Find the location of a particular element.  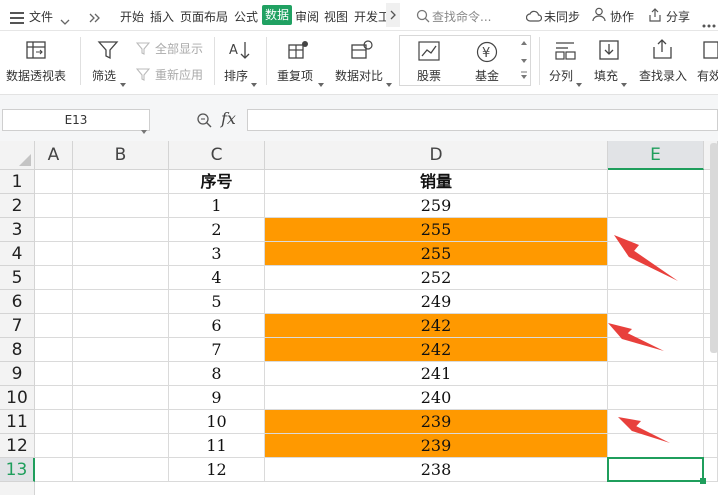

cell-sales: 238 is located at coordinates (436, 470).